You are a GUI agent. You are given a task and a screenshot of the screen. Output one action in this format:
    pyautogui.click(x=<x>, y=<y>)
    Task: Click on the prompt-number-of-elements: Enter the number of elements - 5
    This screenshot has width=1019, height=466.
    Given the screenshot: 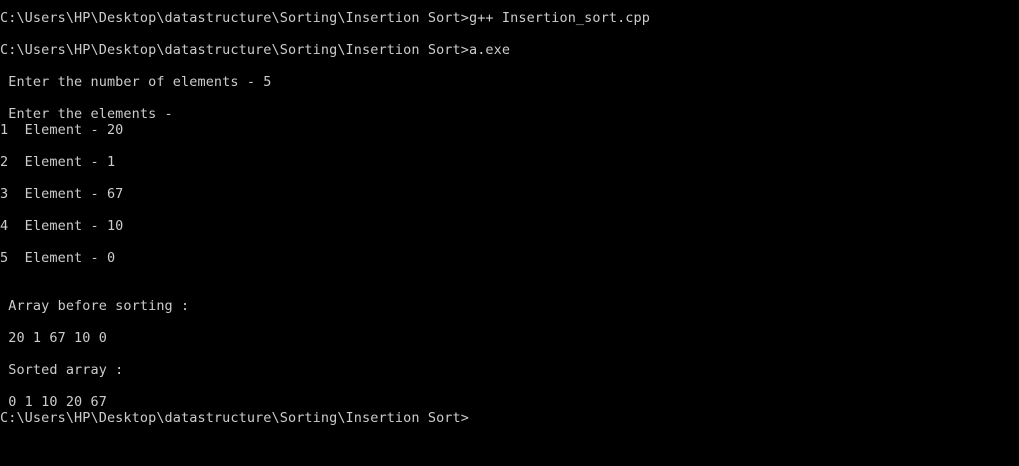 What is the action you would take?
    pyautogui.click(x=136, y=82)
    